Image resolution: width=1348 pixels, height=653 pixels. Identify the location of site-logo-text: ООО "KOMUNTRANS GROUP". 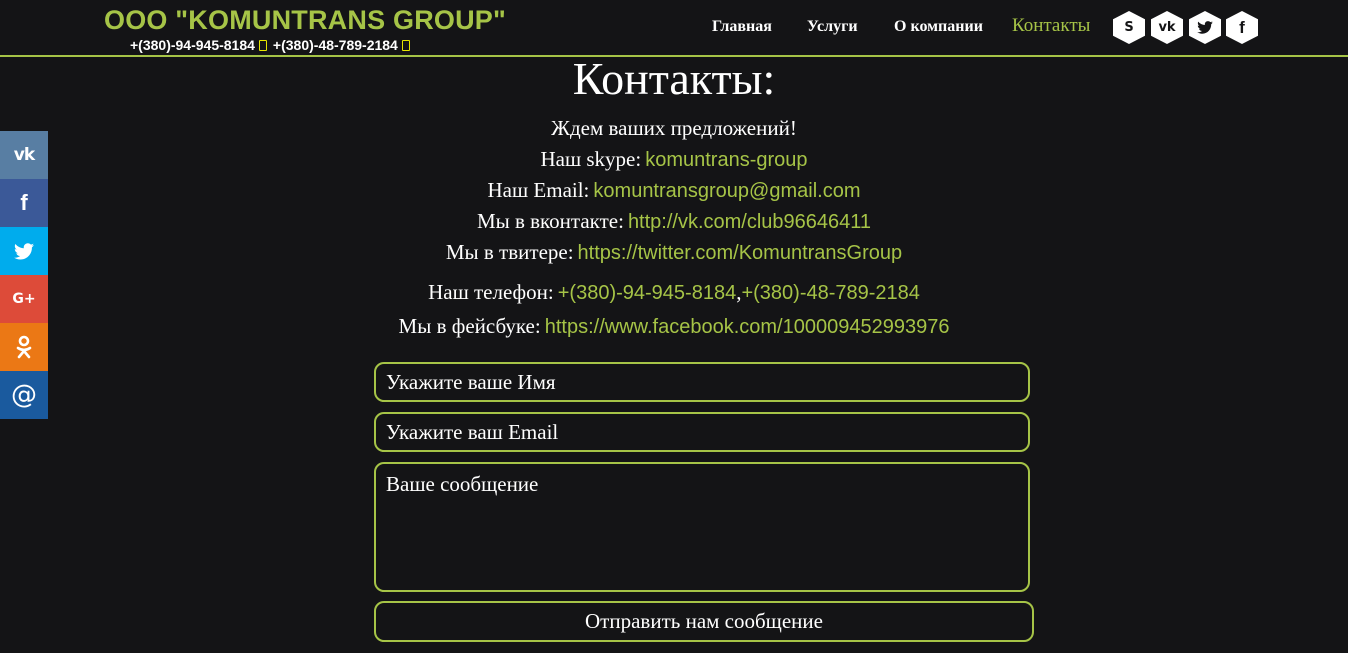
(305, 20).